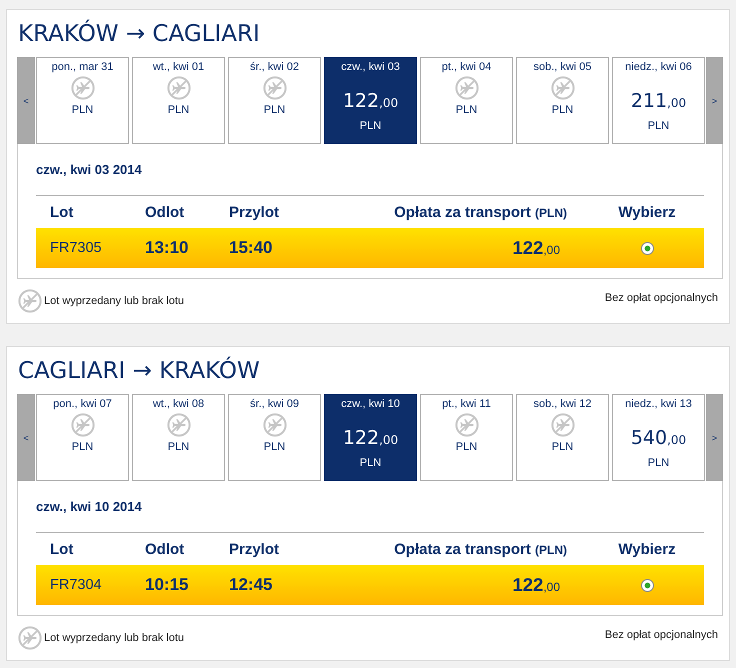 The width and height of the screenshot is (736, 668). What do you see at coordinates (76, 248) in the screenshot?
I see `flight-number: FR7305` at bounding box center [76, 248].